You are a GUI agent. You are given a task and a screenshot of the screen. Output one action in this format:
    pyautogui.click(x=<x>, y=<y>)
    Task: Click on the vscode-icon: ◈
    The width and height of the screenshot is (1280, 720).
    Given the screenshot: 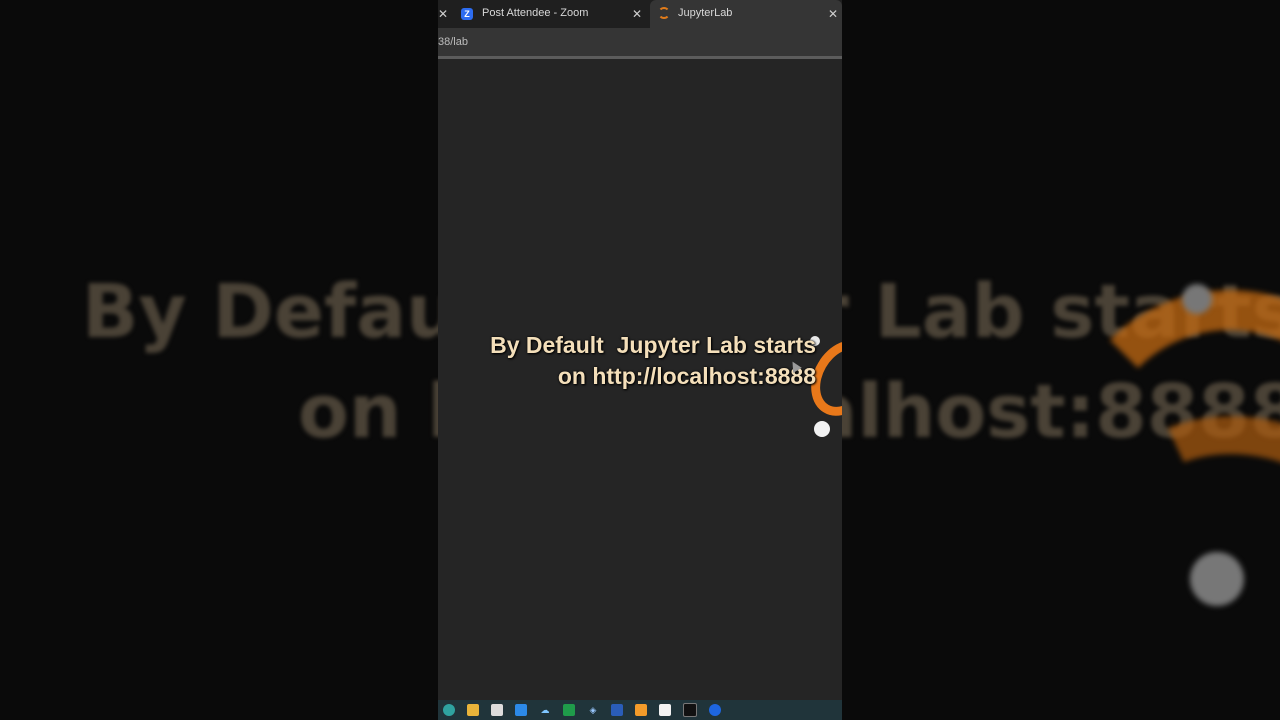 What is the action you would take?
    pyautogui.click(x=593, y=710)
    